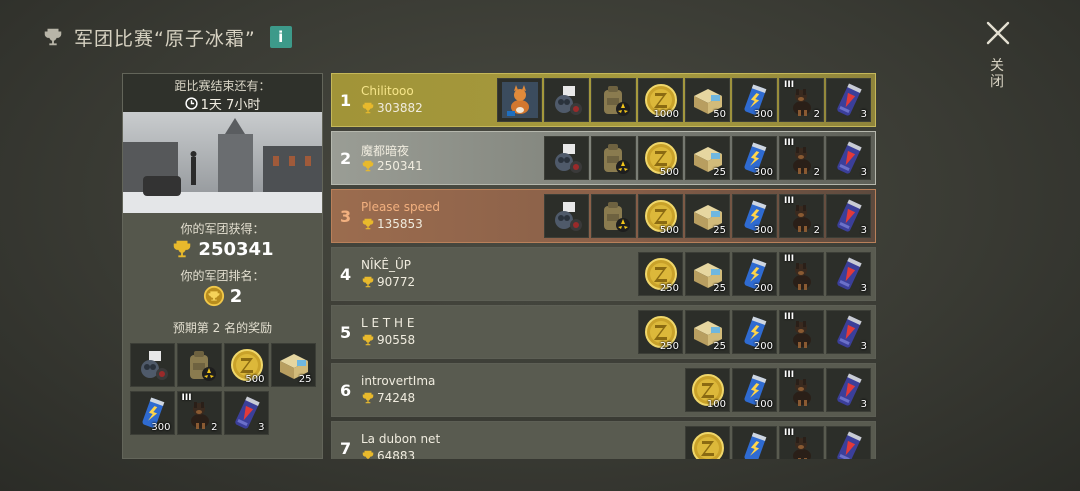  I want to click on legion-score: 64883, so click(388, 454).